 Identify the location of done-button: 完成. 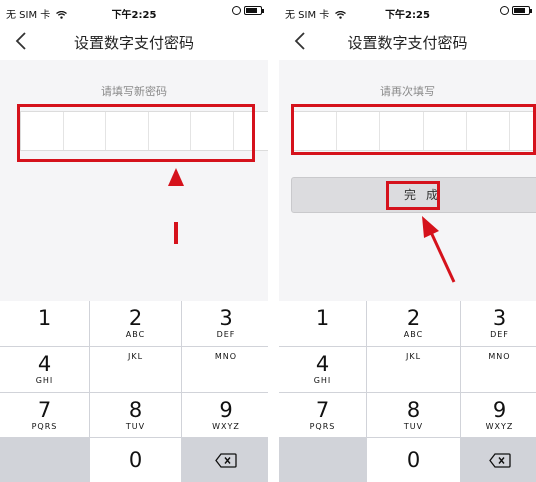
(413, 195).